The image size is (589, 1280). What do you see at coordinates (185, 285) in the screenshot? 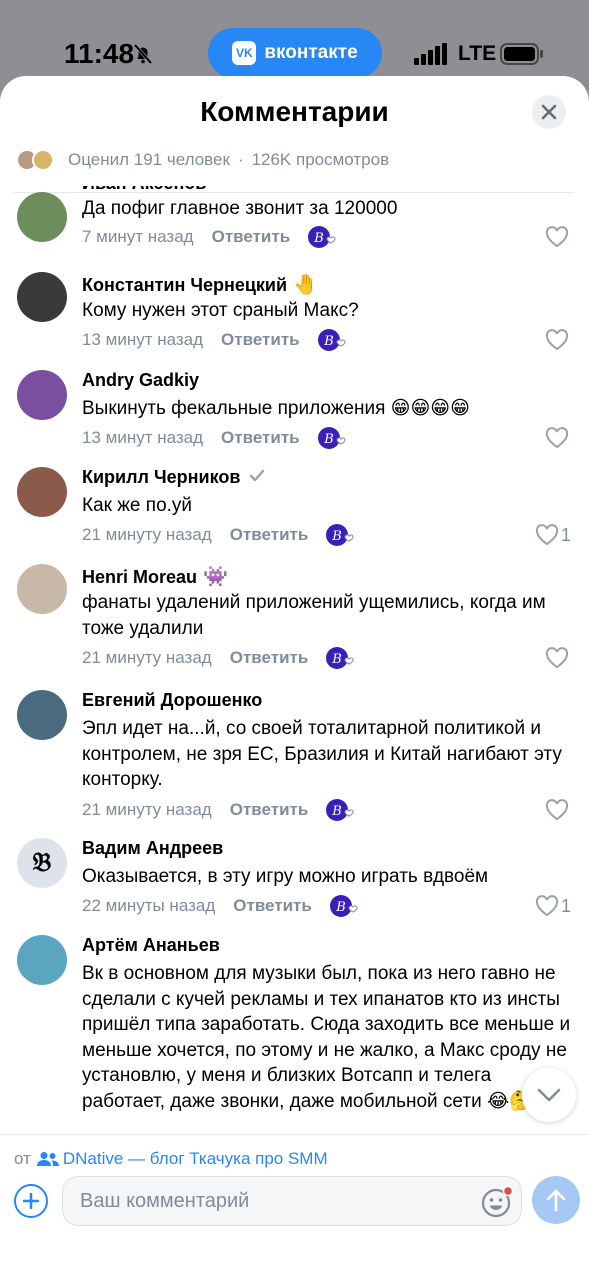
I see `author-name: Константин Чернецкий` at bounding box center [185, 285].